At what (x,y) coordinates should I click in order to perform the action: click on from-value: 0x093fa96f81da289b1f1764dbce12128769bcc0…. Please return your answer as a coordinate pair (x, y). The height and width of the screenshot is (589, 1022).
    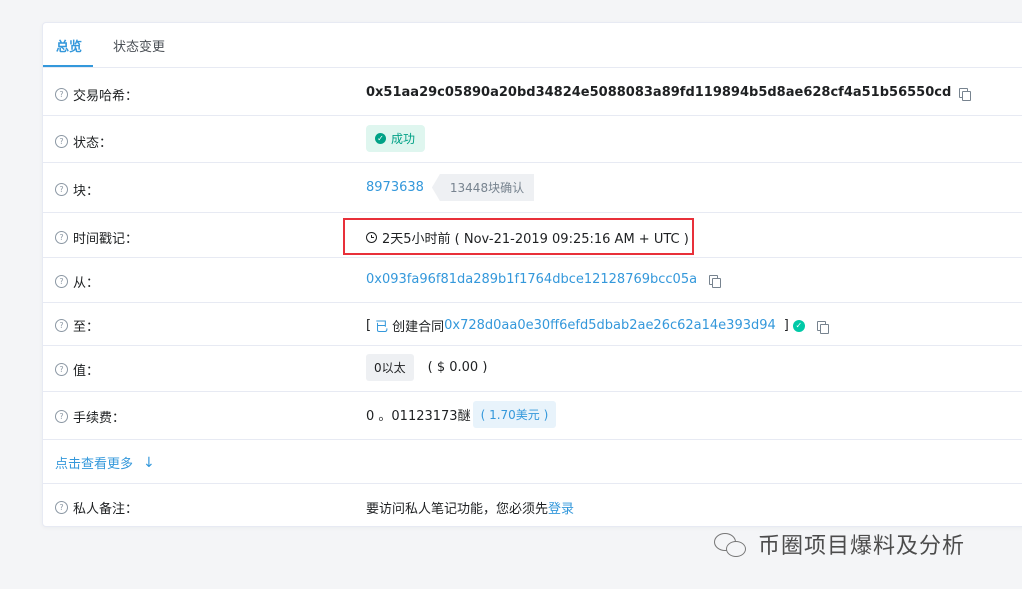
    Looking at the image, I should click on (544, 280).